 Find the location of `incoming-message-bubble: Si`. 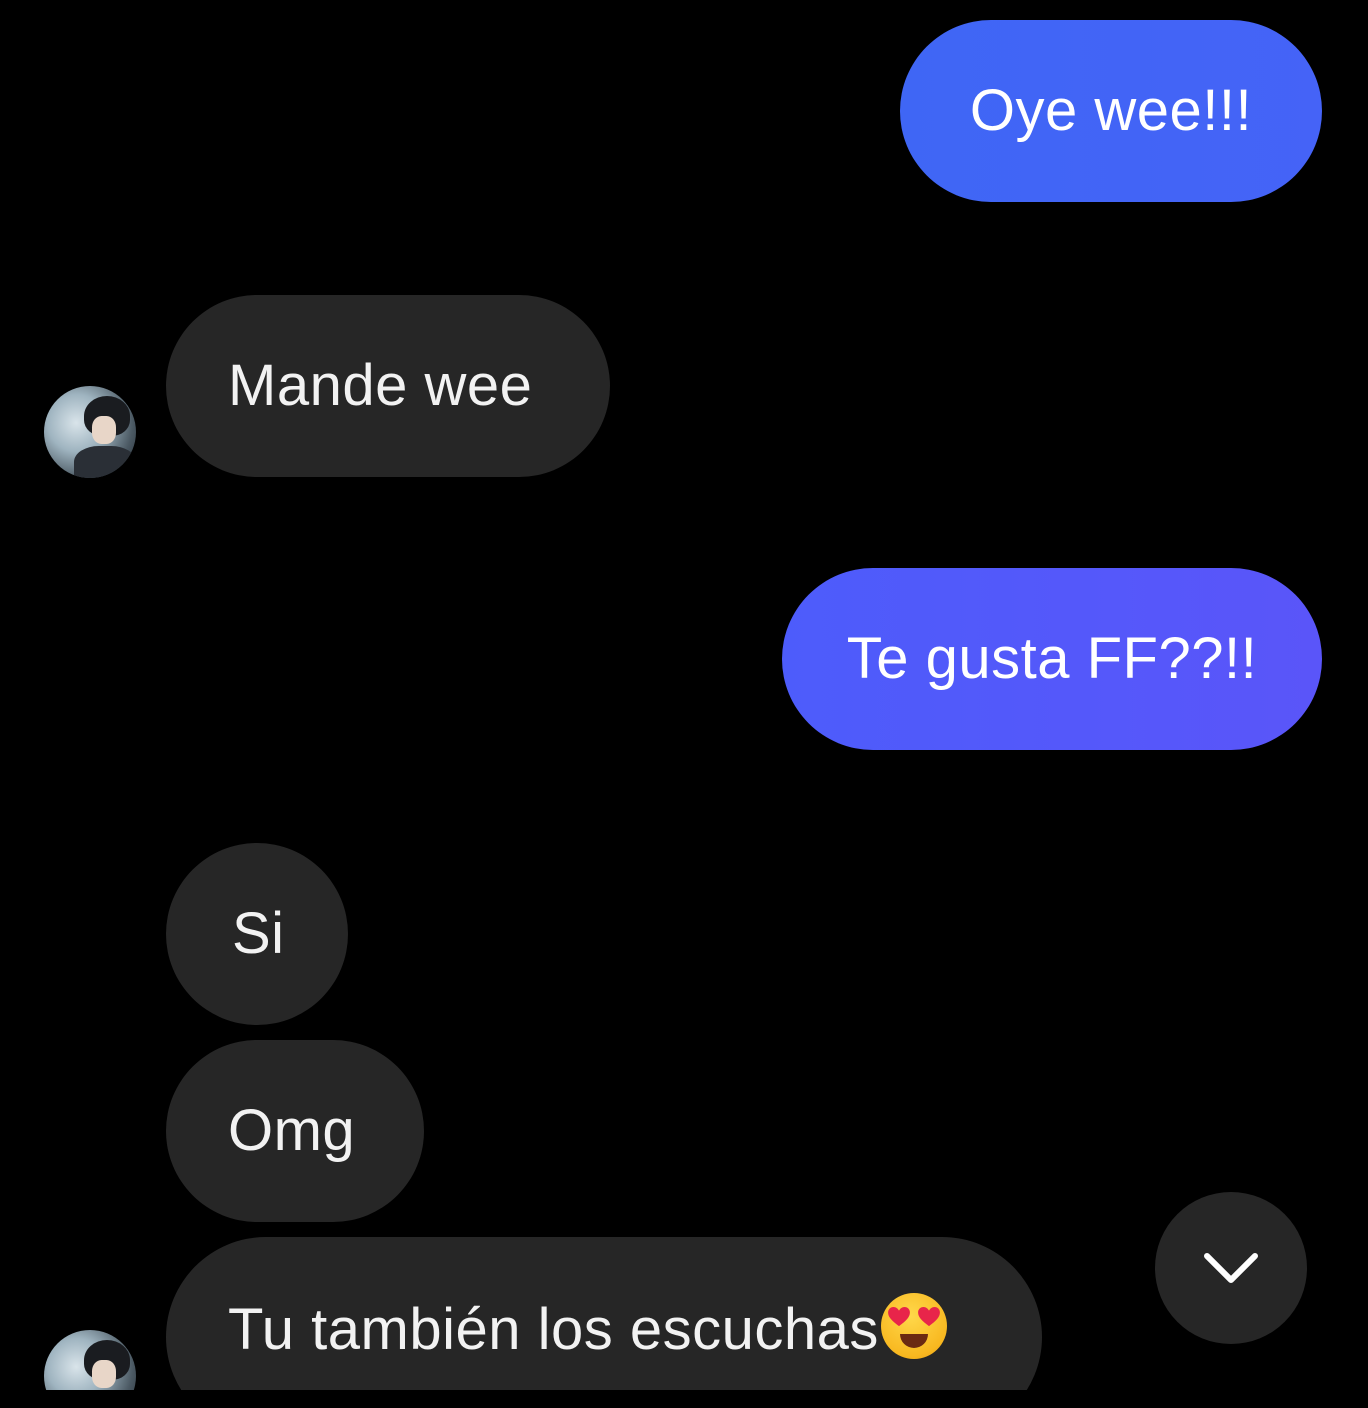

incoming-message-bubble: Si is located at coordinates (257, 934).